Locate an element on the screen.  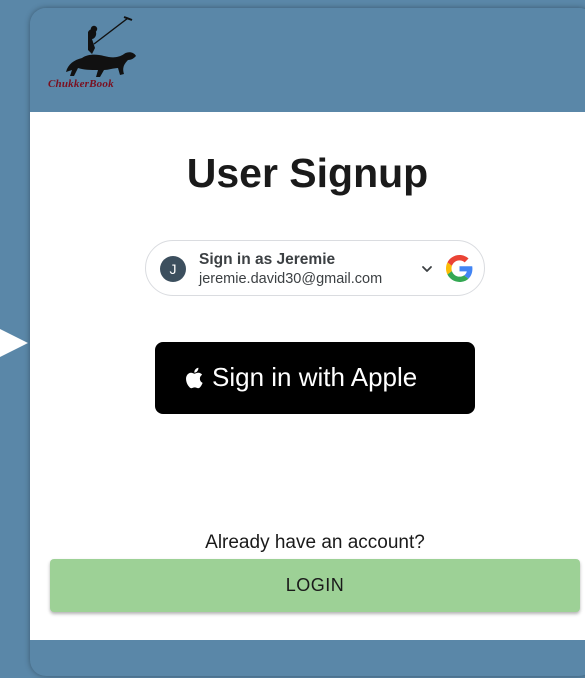
logo-text: ChukkerBook is located at coordinates (81, 84).